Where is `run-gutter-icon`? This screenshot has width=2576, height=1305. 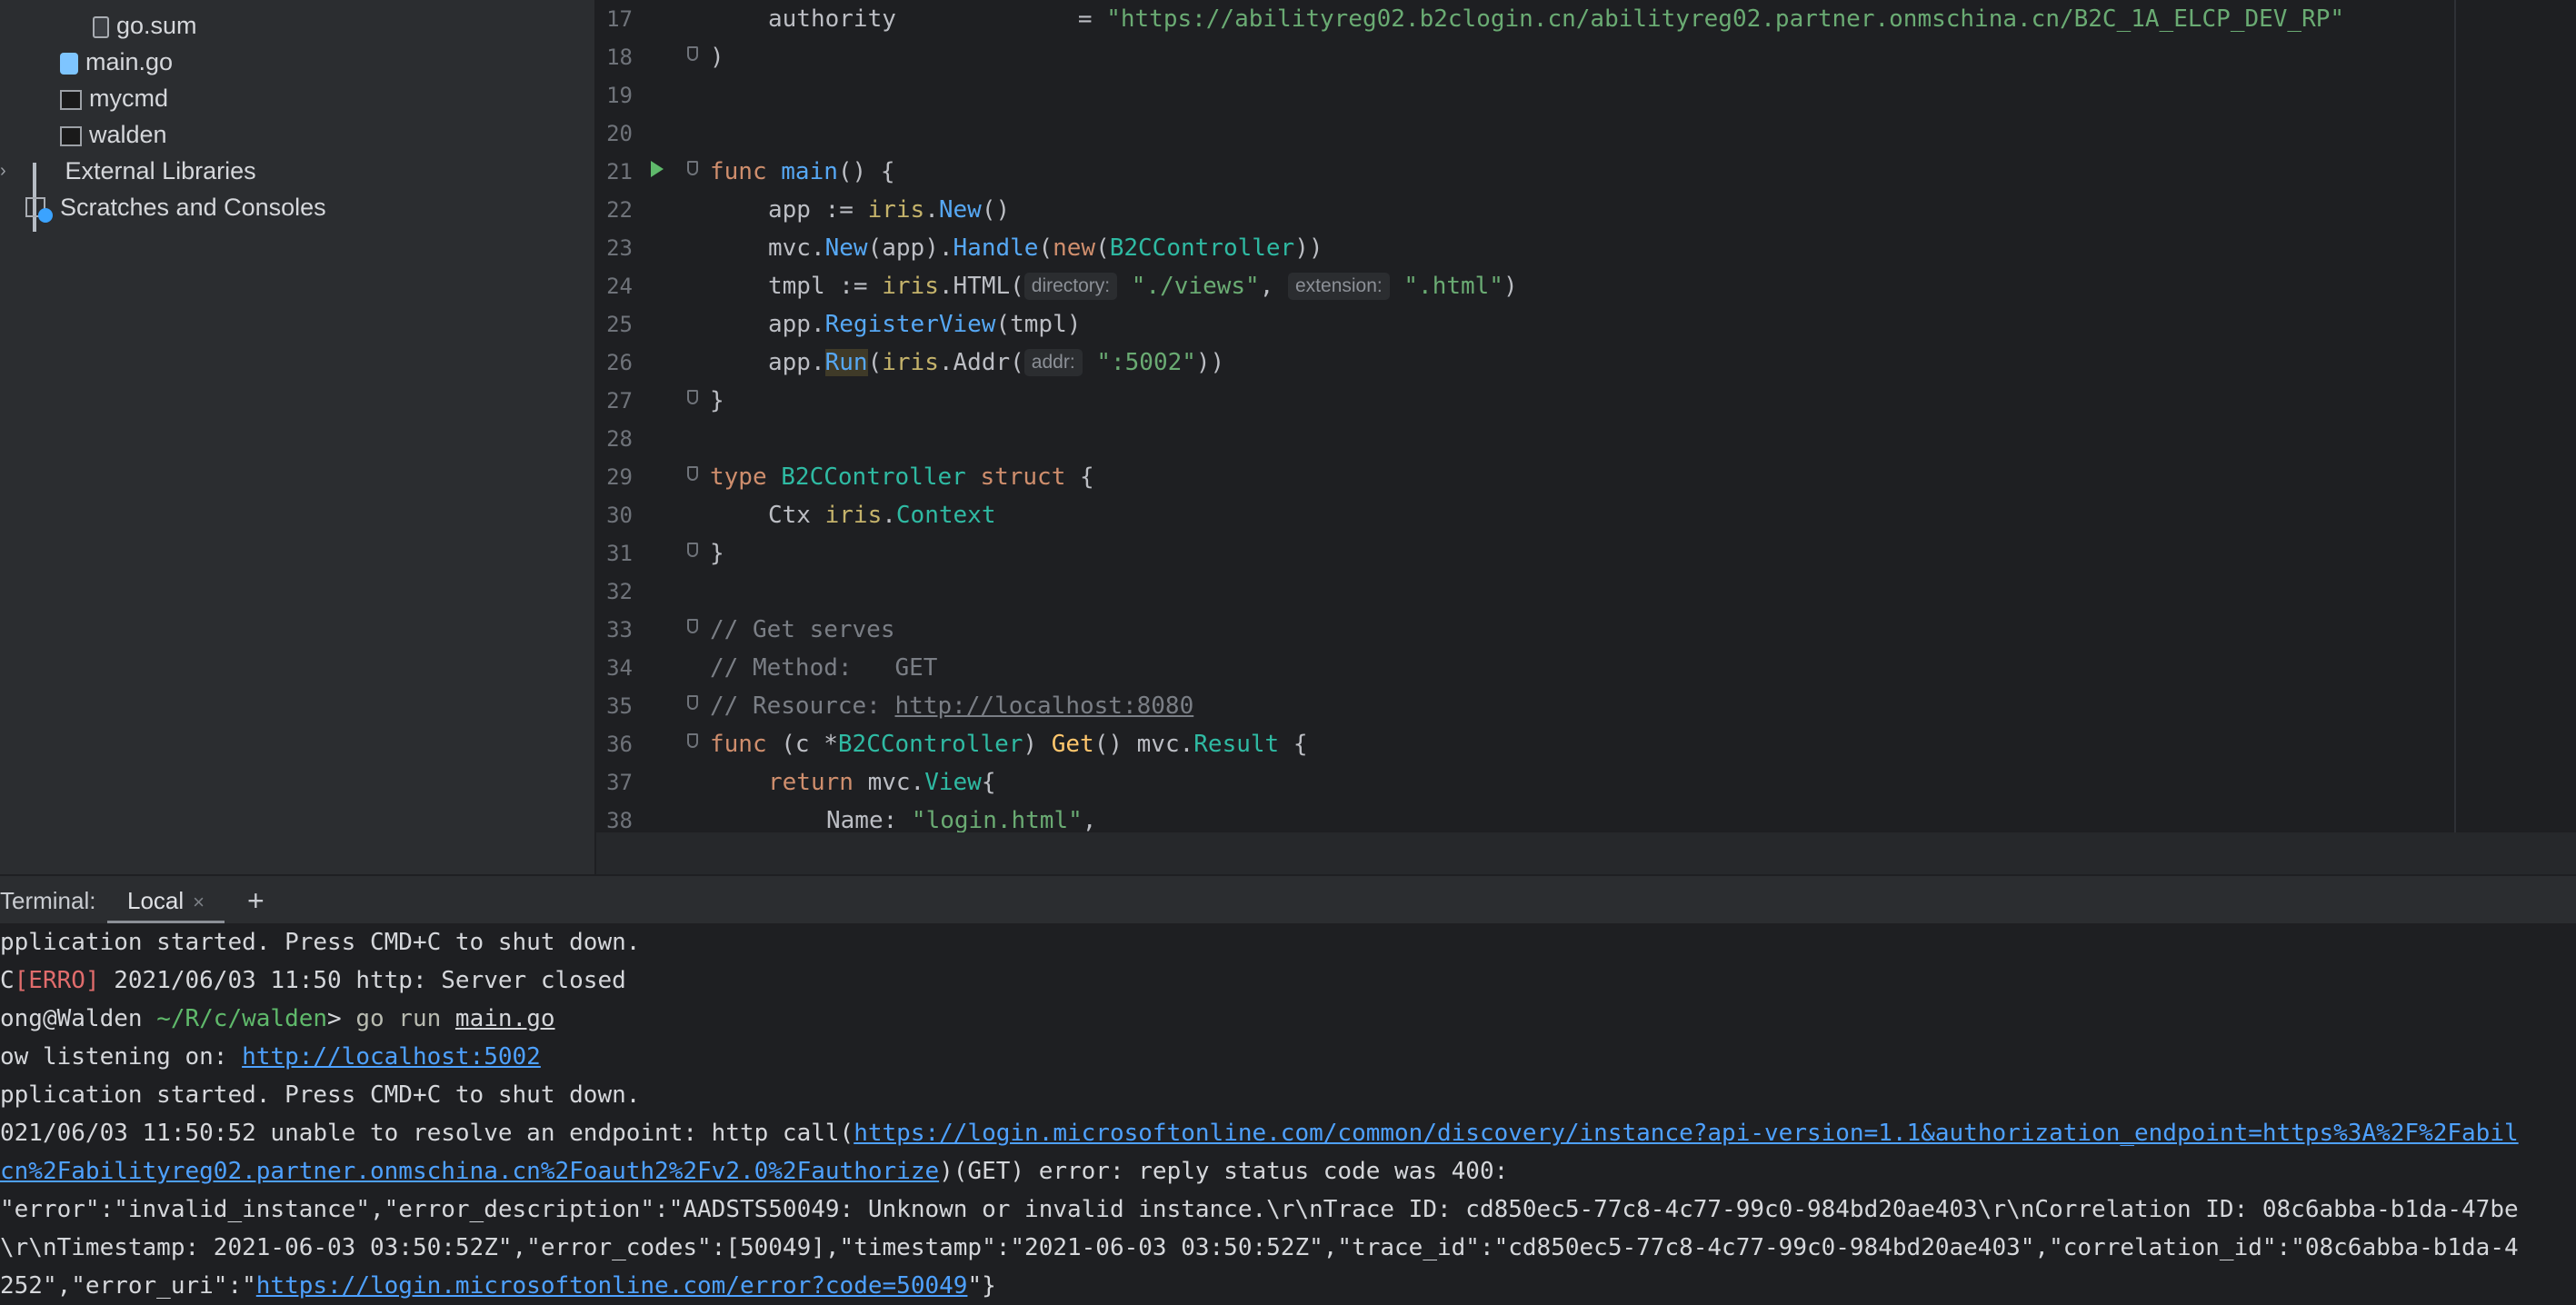 run-gutter-icon is located at coordinates (657, 169).